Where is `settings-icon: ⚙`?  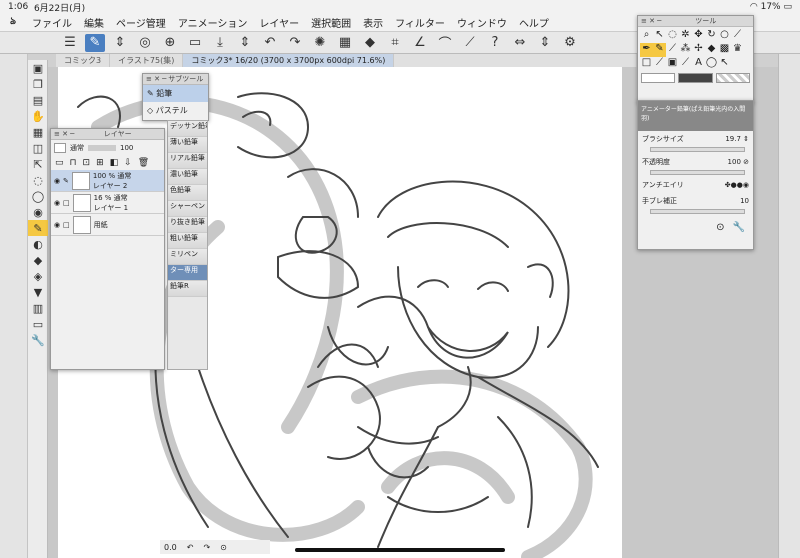 settings-icon: ⚙ is located at coordinates (570, 43).